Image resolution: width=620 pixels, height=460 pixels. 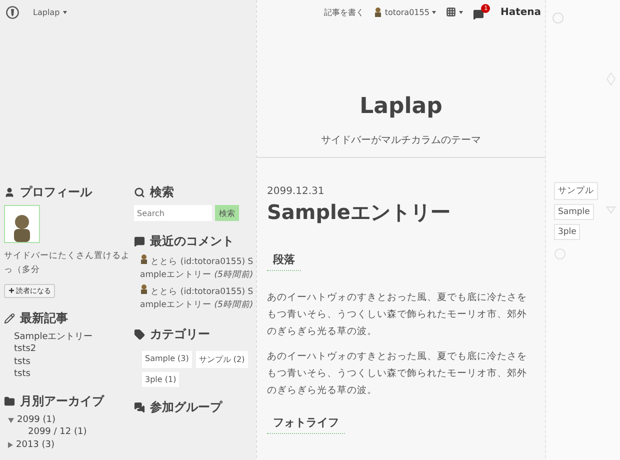 What do you see at coordinates (20, 349) in the screenshot?
I see `article-link: tsts2` at bounding box center [20, 349].